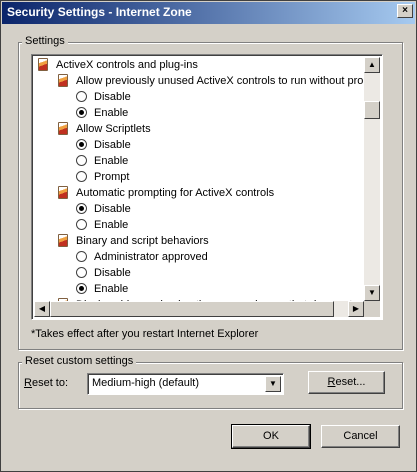  Describe the element at coordinates (199, 129) in the screenshot. I see `tree-setting: Allow Scriptlets` at that location.